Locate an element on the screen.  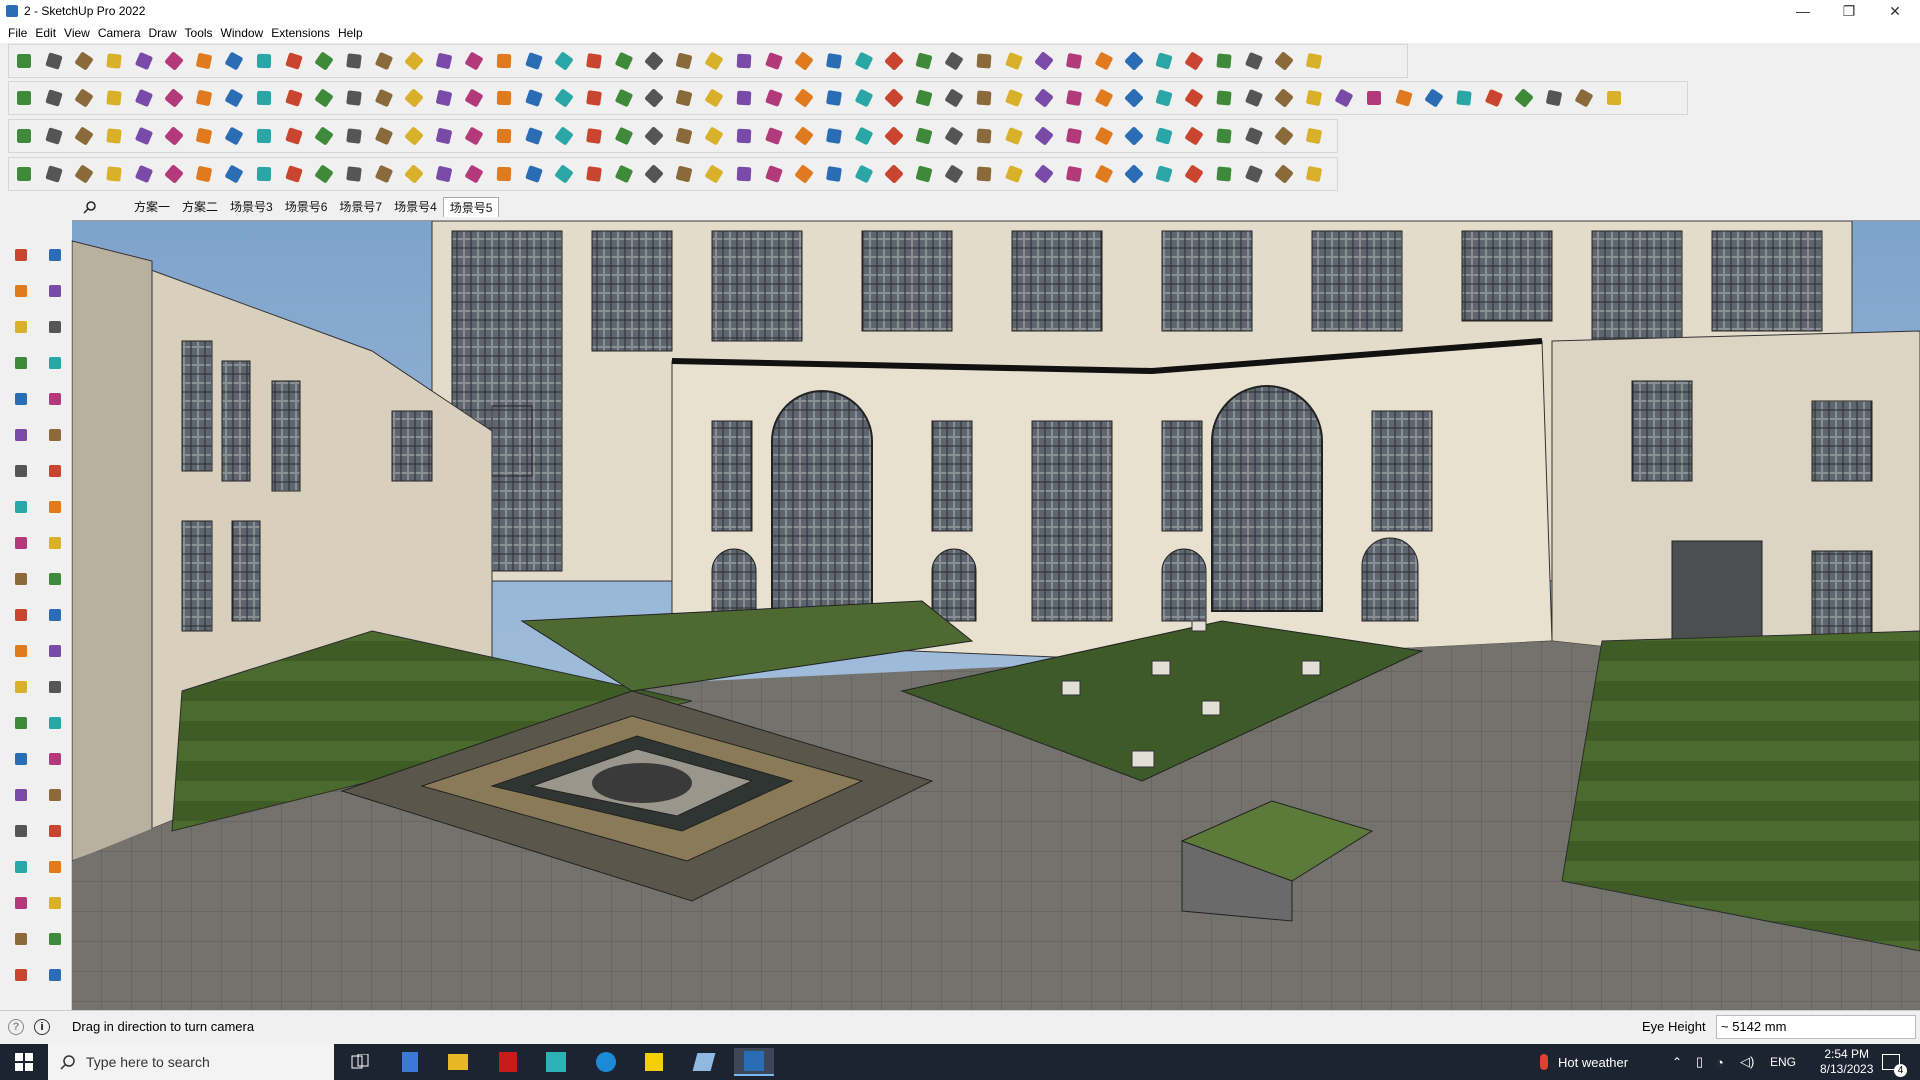
weather-widget: Hot weather is located at coordinates (1584, 1062).